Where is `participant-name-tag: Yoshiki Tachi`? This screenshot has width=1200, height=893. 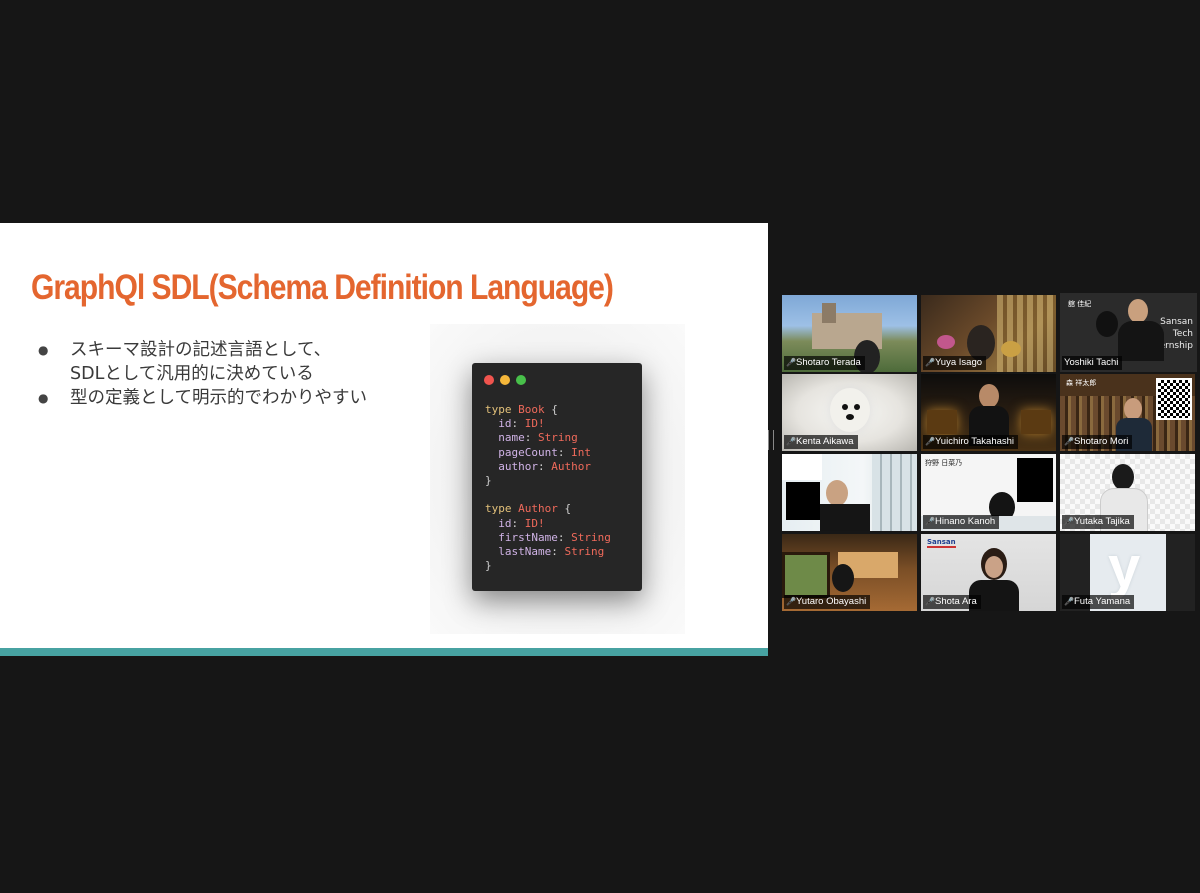 participant-name-tag: Yoshiki Tachi is located at coordinates (1092, 363).